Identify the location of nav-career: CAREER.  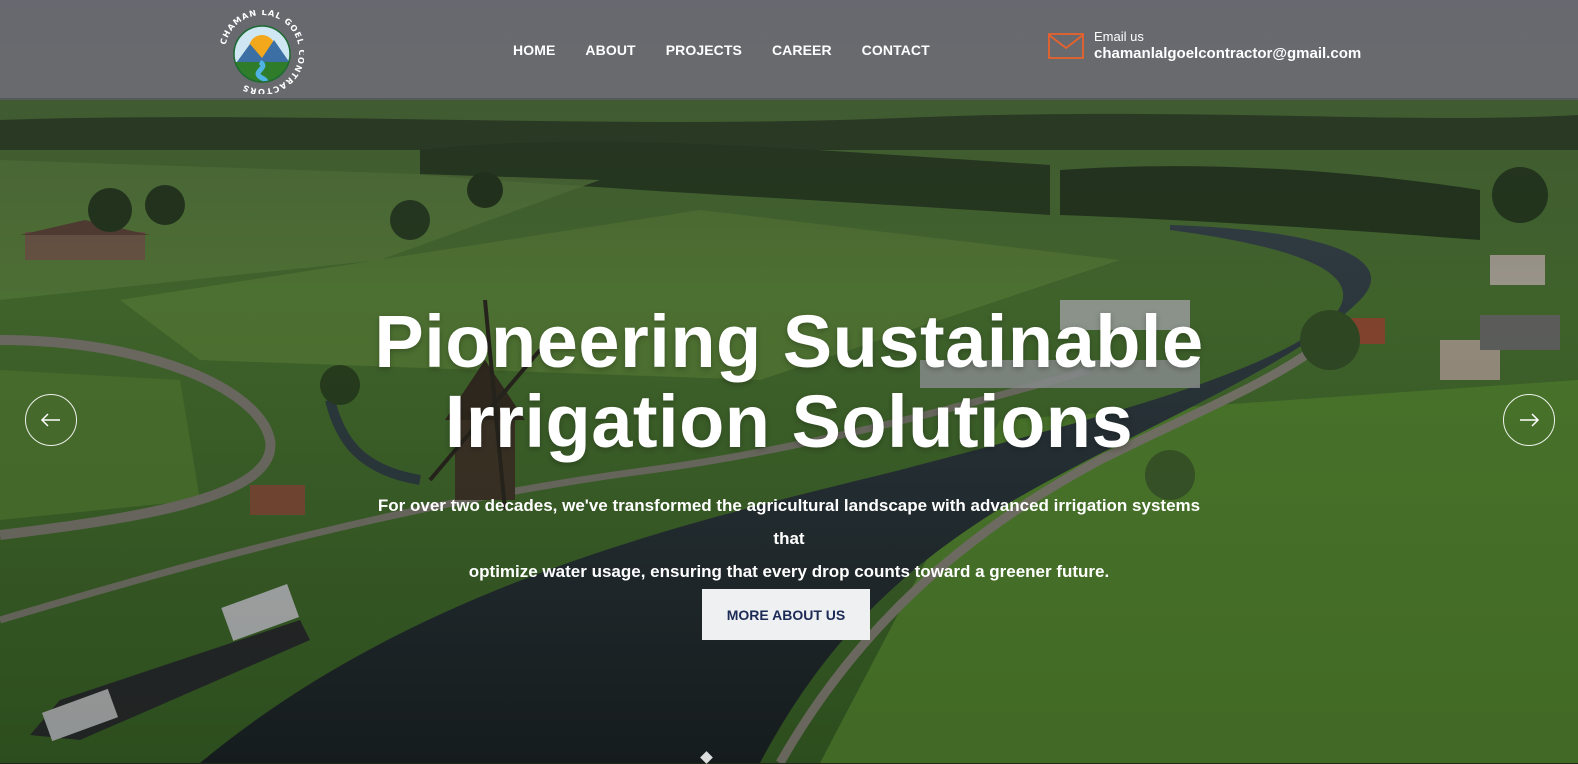
(802, 50).